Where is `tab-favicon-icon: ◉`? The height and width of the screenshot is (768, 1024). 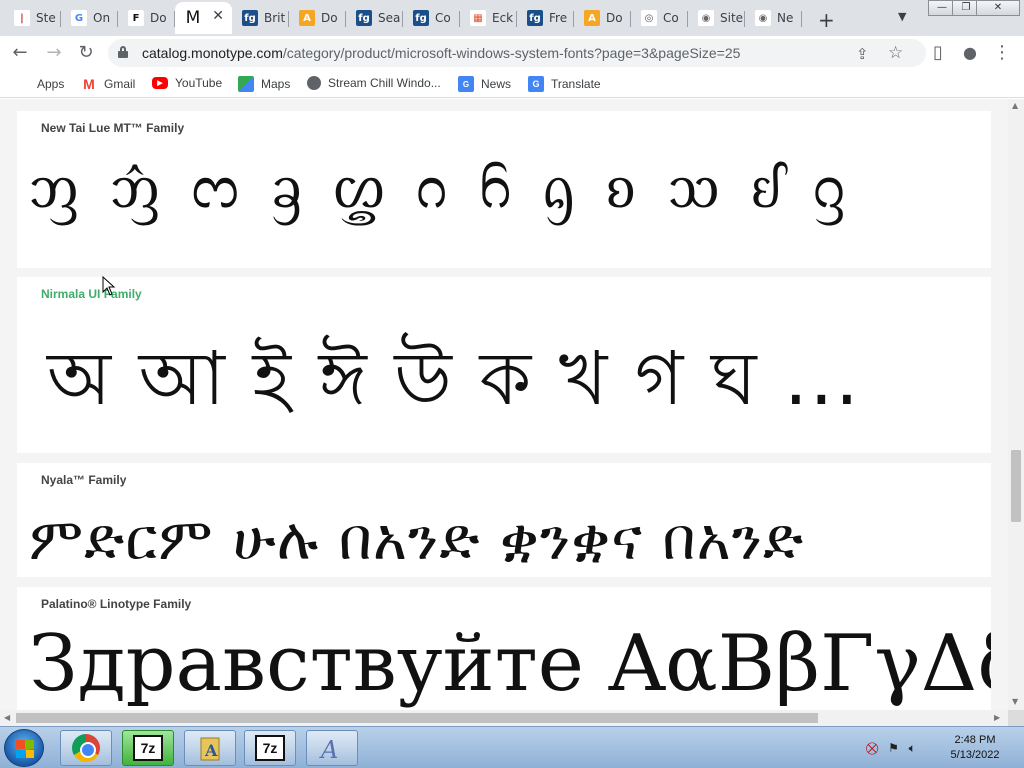
tab-favicon-icon: ◉ is located at coordinates (706, 18).